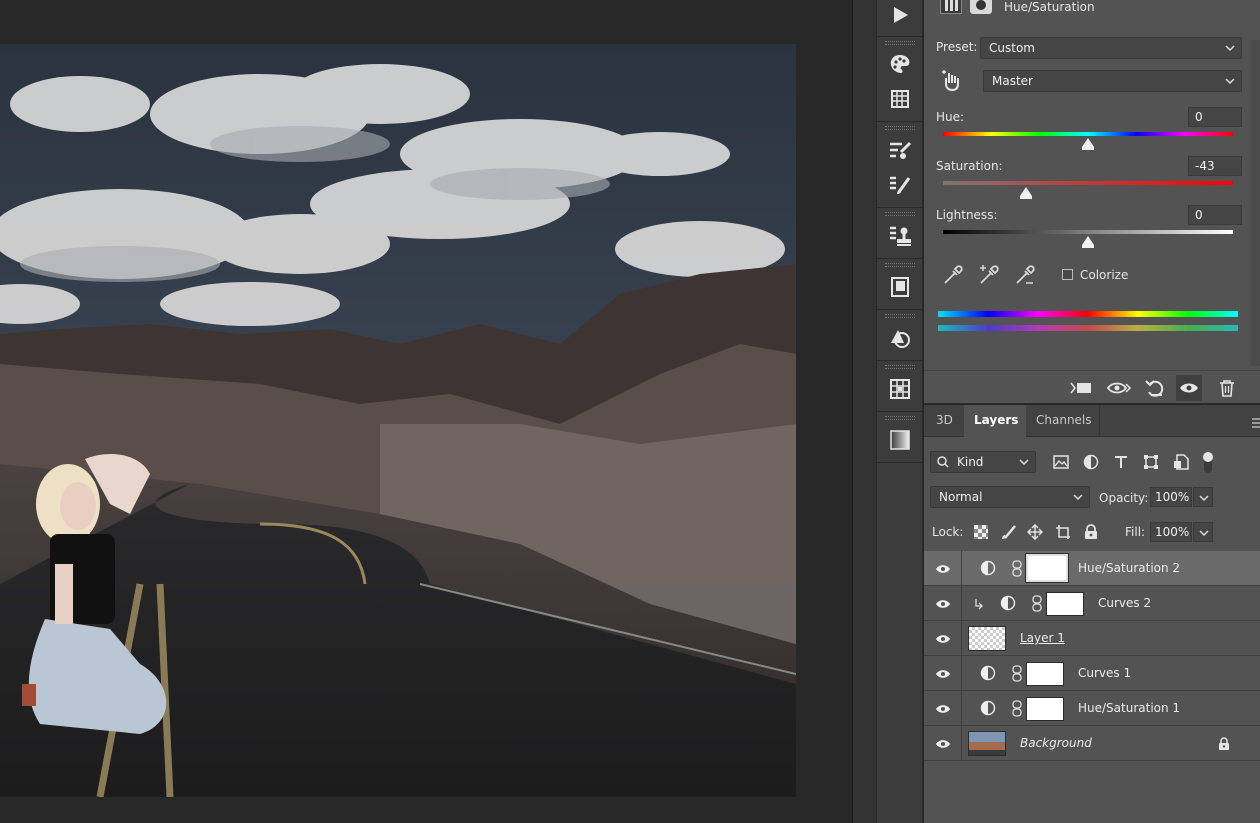  Describe the element at coordinates (1181, 462) in the screenshot. I see `filter-smart-object-button` at that location.